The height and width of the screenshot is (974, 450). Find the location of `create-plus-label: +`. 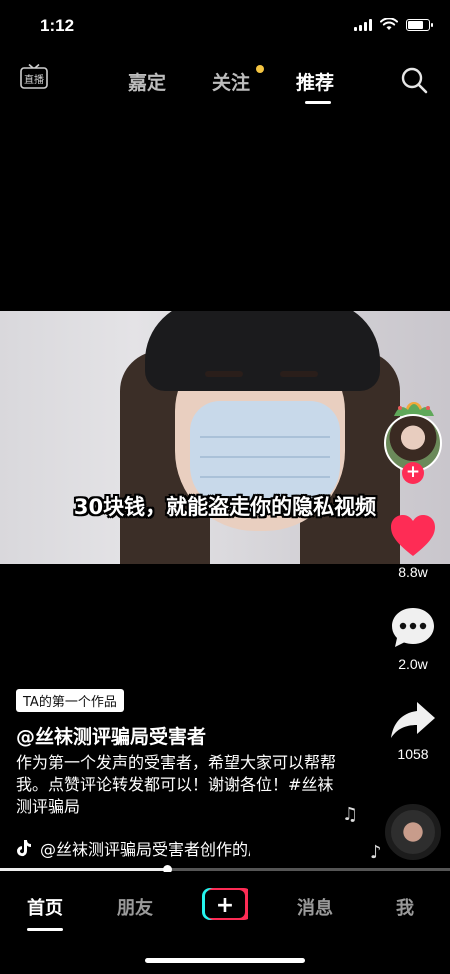

create-plus-label: + is located at coordinates (225, 905).